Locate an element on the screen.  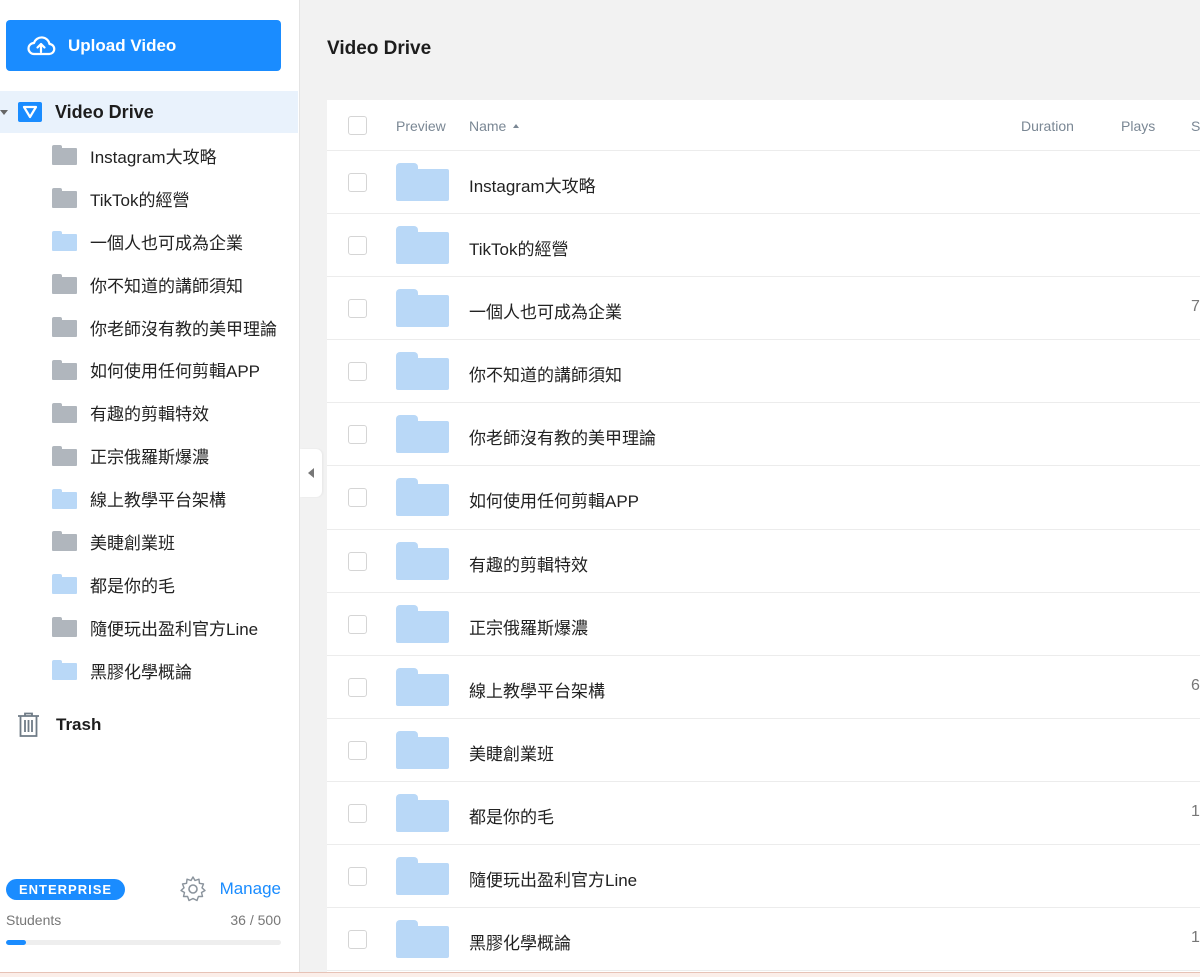
sidebar-folder-item: 線上教學平台架構 is located at coordinates (149, 498).